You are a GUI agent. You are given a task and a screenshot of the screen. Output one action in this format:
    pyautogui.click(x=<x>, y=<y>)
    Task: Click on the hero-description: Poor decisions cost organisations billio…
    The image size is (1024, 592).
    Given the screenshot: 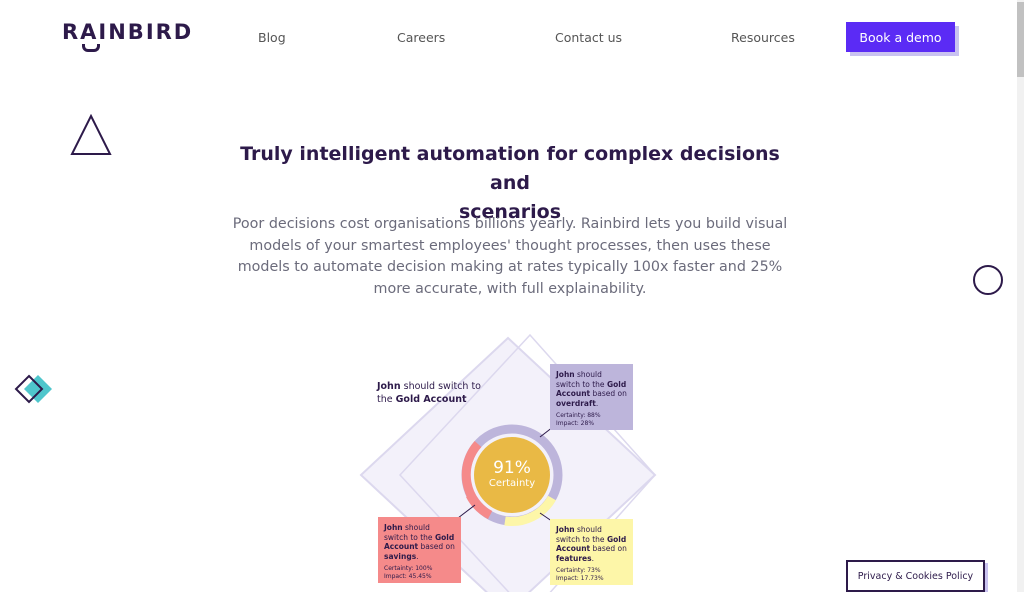 What is the action you would take?
    pyautogui.click(x=510, y=257)
    